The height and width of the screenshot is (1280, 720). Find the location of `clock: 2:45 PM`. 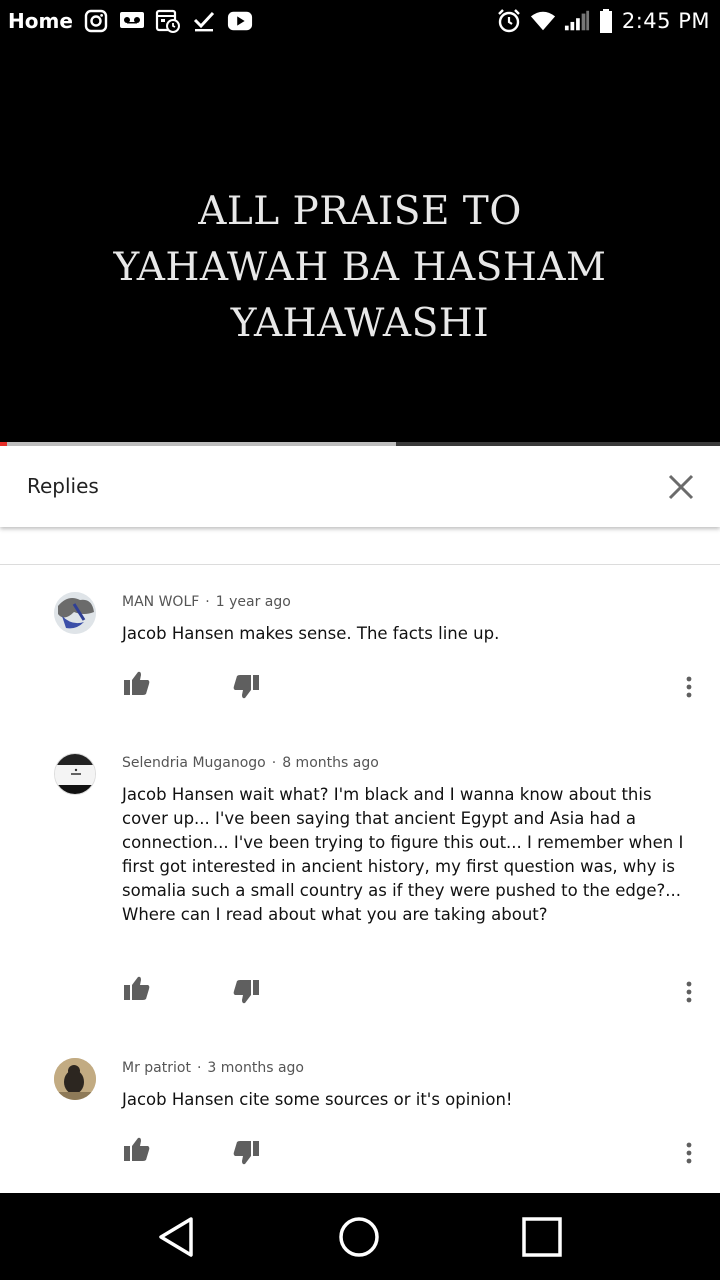

clock: 2:45 PM is located at coordinates (665, 21).